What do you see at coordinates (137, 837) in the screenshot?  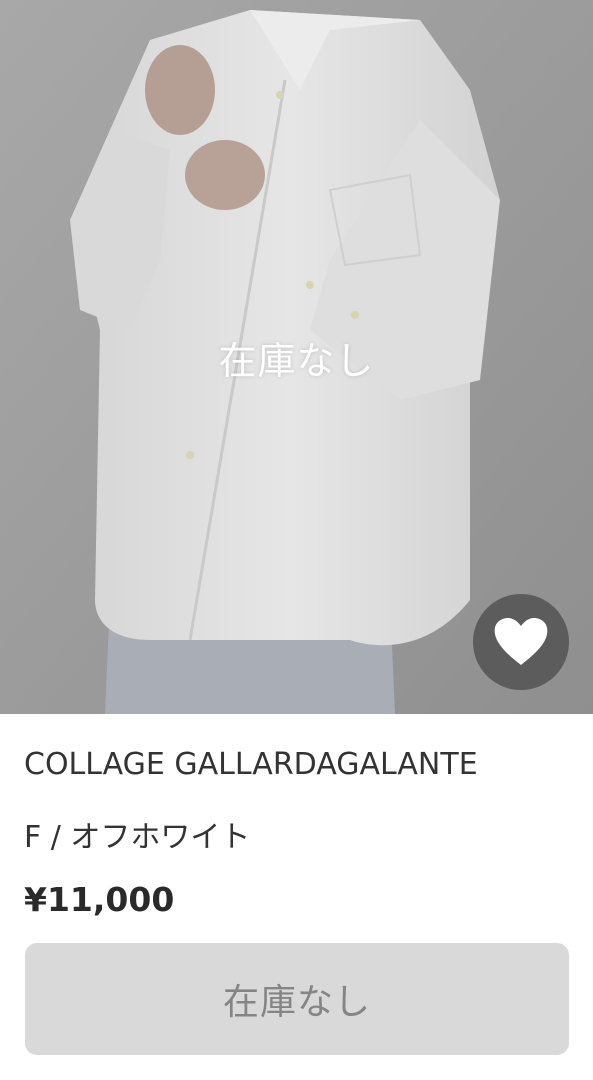 I see `variant-label: F / オフホワイト` at bounding box center [137, 837].